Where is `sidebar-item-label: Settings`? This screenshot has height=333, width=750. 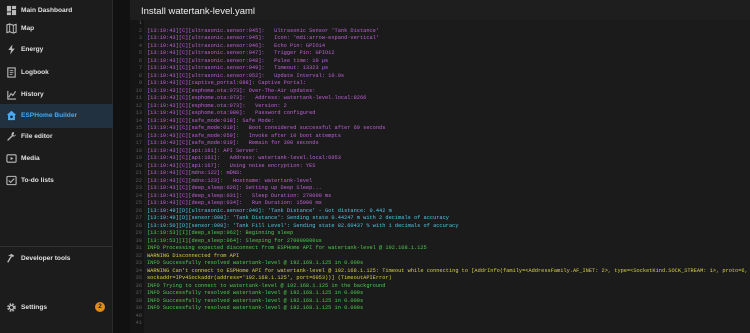 sidebar-item-label: Settings is located at coordinates (34, 307).